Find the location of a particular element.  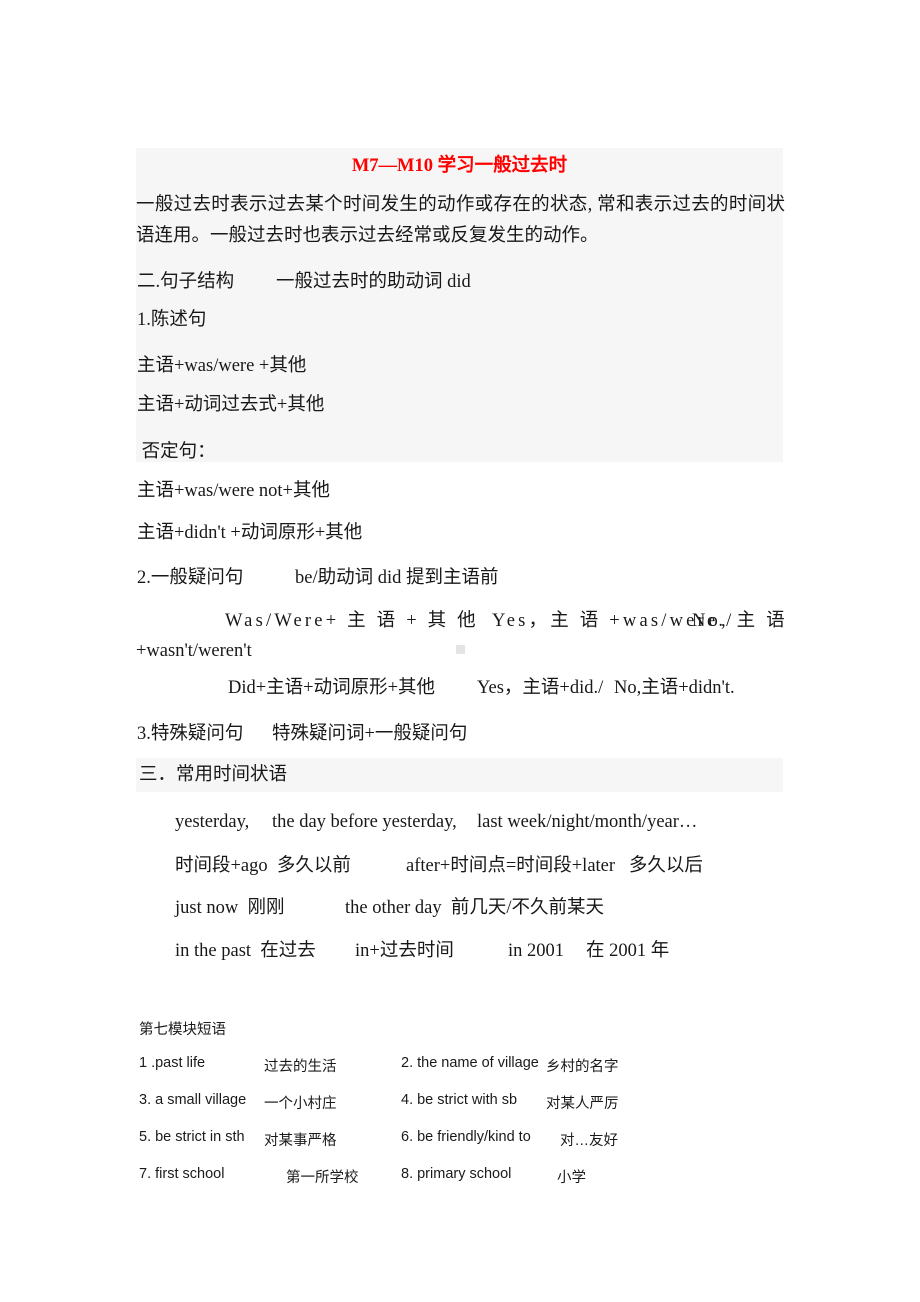

time-line-1-b: the day before yesterday, is located at coordinates (364, 822).